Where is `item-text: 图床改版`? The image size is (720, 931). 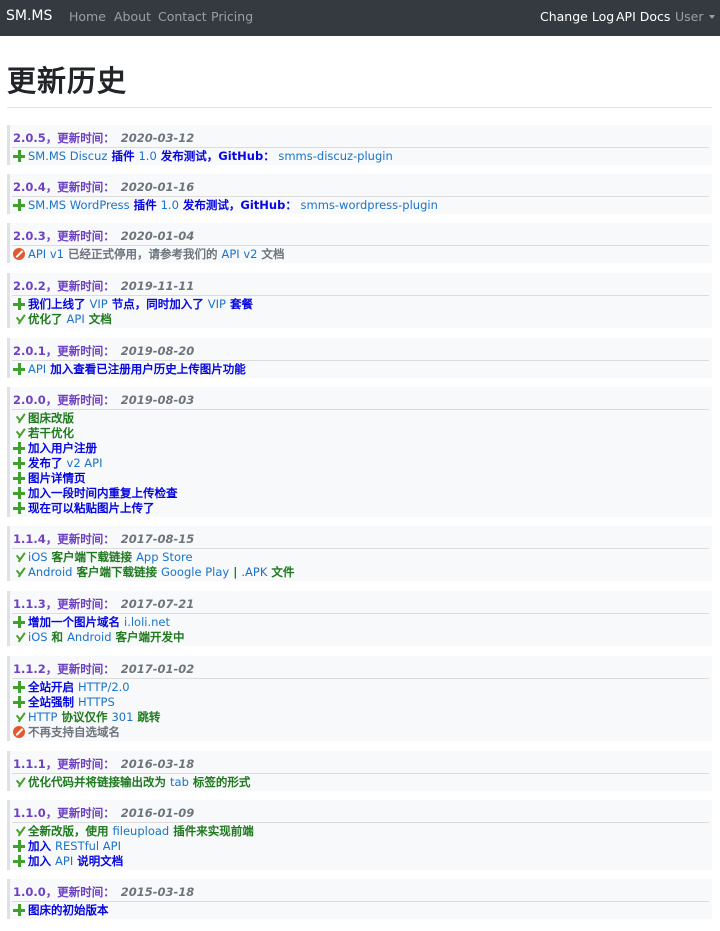
item-text: 图床改版 is located at coordinates (51, 418).